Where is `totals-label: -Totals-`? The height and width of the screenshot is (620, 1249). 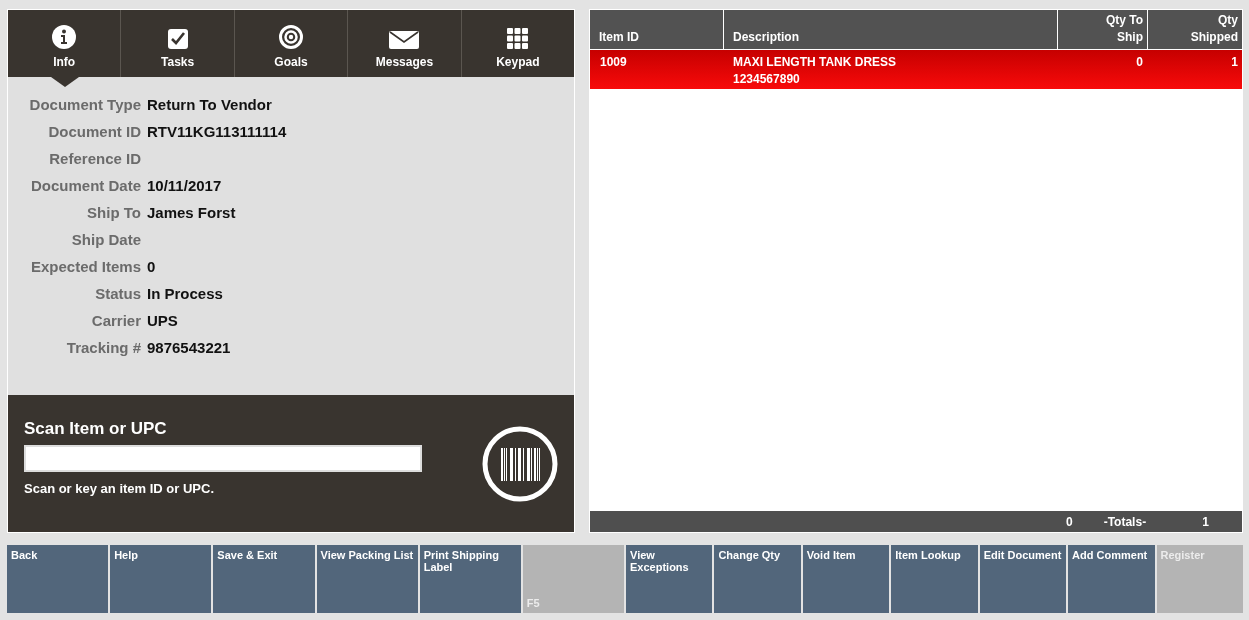
totals-label: -Totals- is located at coordinates (1125, 521).